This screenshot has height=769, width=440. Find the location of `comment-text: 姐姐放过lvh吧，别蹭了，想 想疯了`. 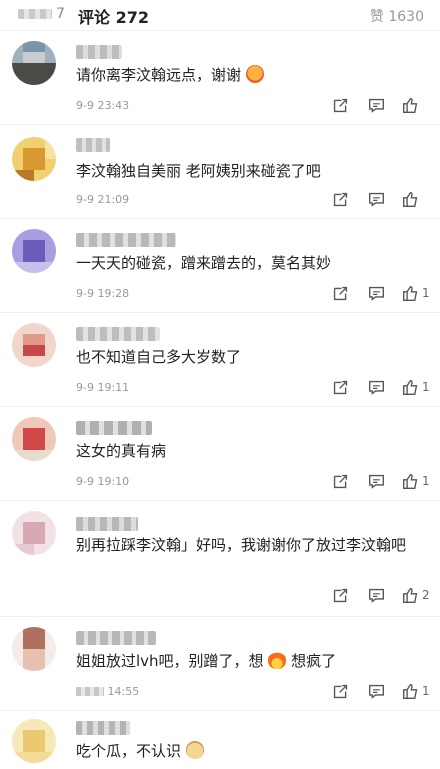

comment-text: 姐姐放过lvh吧，别蹭了，想 想疯了 is located at coordinates (251, 661).